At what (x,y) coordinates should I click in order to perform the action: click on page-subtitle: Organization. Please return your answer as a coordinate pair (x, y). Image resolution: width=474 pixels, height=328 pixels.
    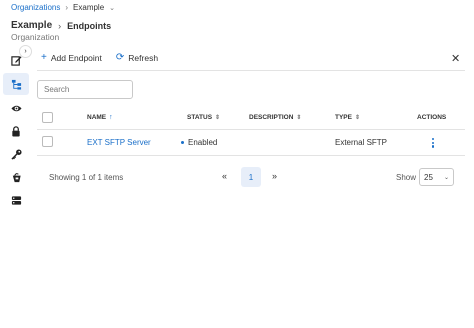
    Looking at the image, I should click on (35, 37).